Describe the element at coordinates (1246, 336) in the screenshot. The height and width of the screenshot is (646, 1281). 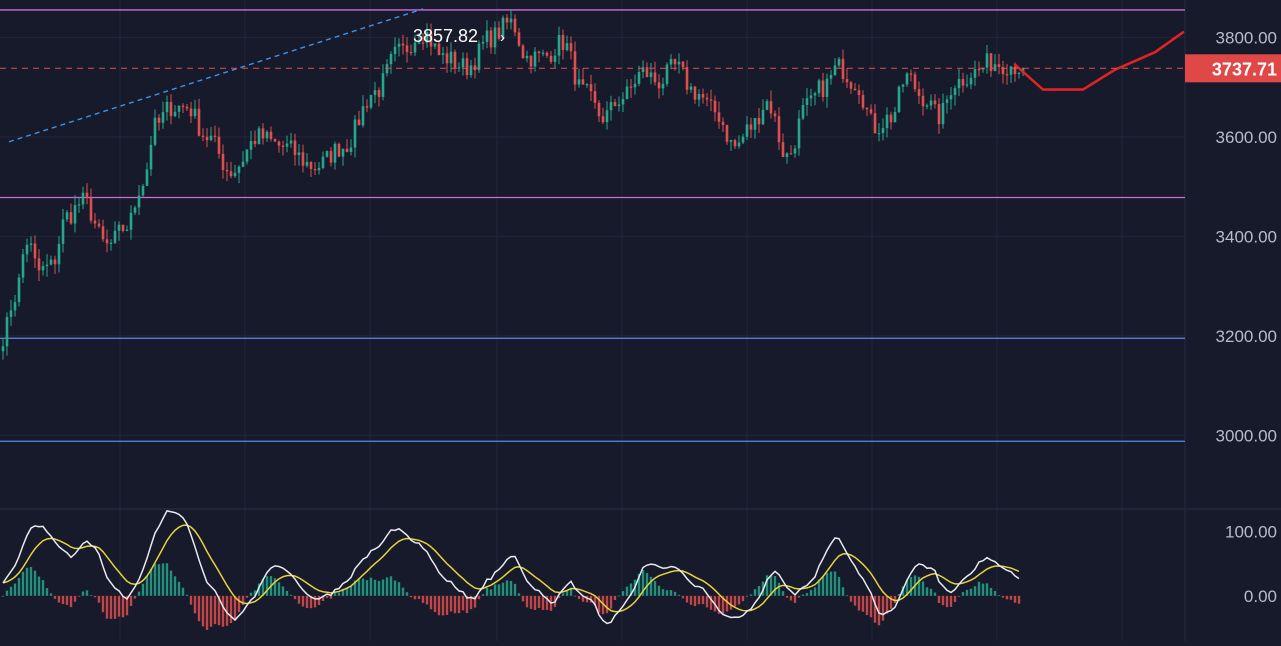
I see `y-tick-label: 3200.00` at that location.